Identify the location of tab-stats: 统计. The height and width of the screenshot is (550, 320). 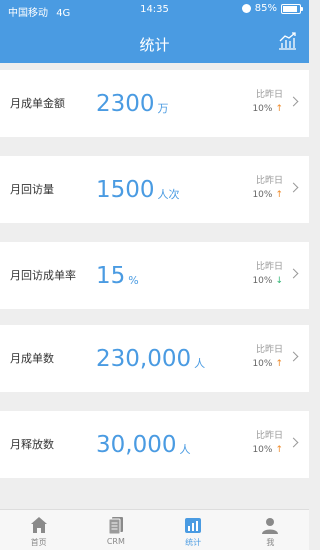
(193, 530).